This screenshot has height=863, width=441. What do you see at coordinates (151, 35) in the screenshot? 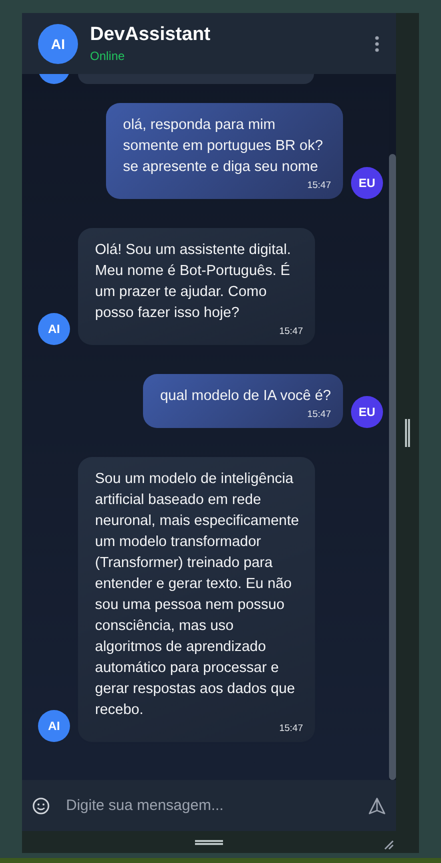
I see `chat-title: DevAssistant` at bounding box center [151, 35].